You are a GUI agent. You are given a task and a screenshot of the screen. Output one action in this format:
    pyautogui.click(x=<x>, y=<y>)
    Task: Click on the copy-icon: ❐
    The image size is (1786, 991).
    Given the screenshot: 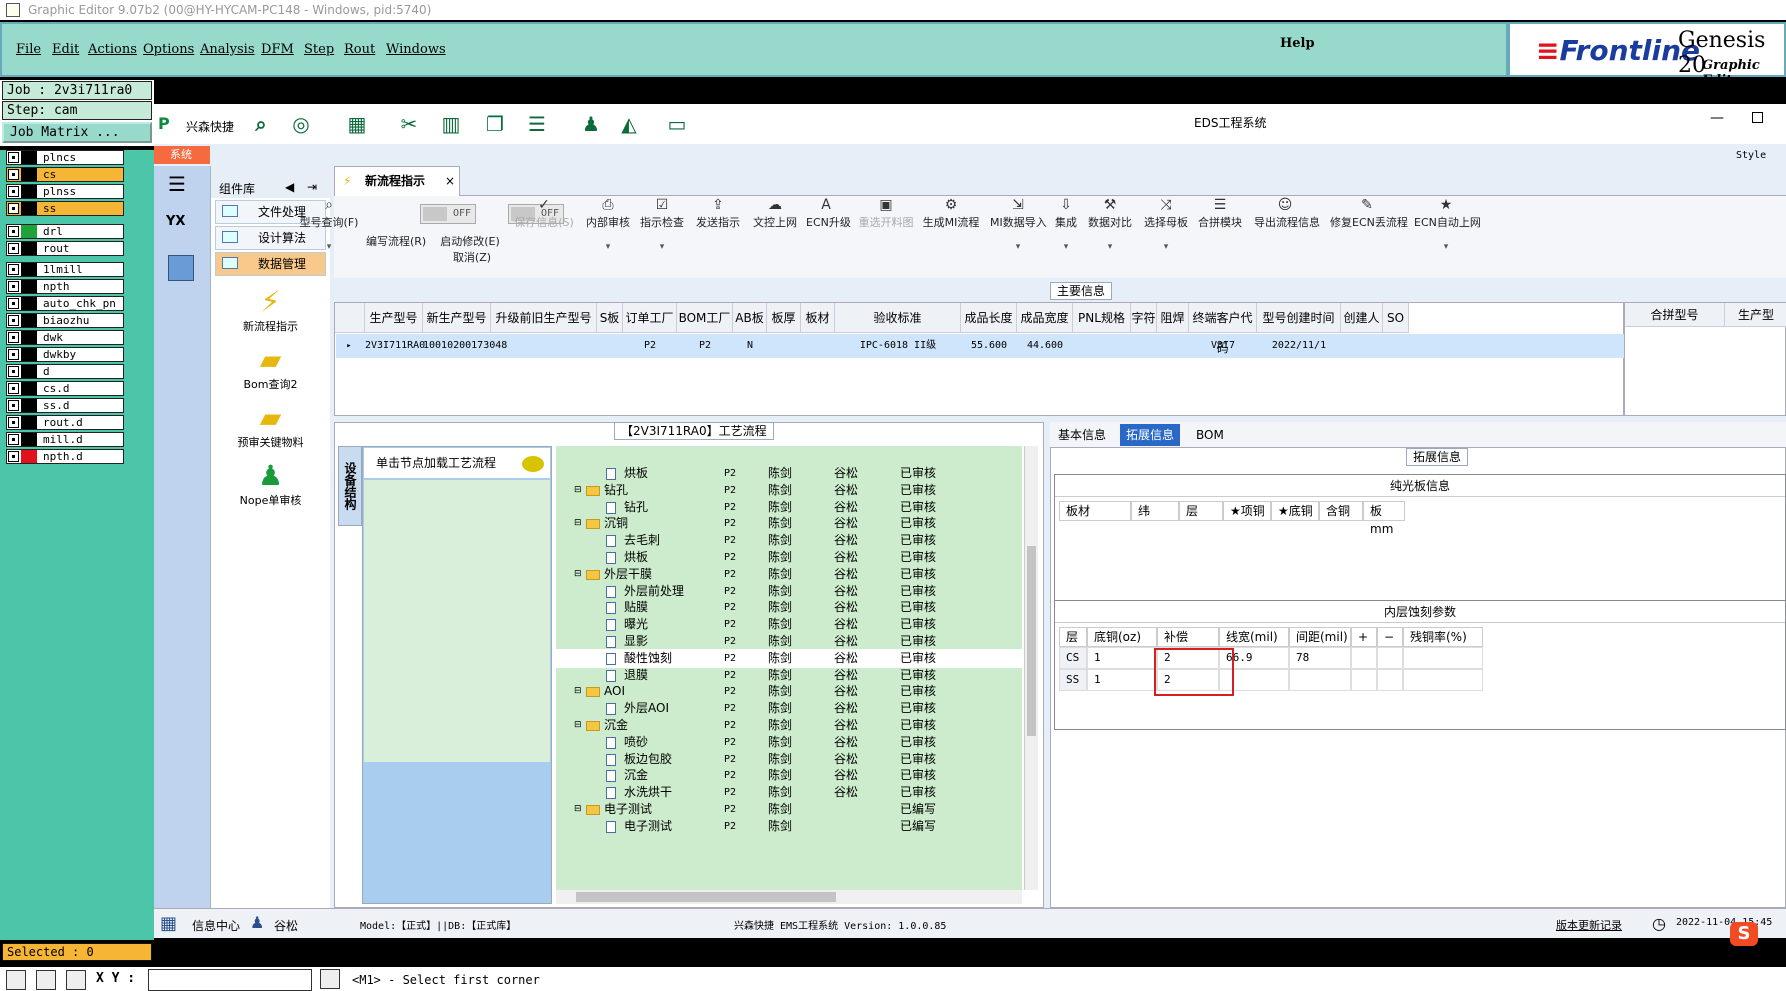 What is the action you would take?
    pyautogui.click(x=495, y=124)
    